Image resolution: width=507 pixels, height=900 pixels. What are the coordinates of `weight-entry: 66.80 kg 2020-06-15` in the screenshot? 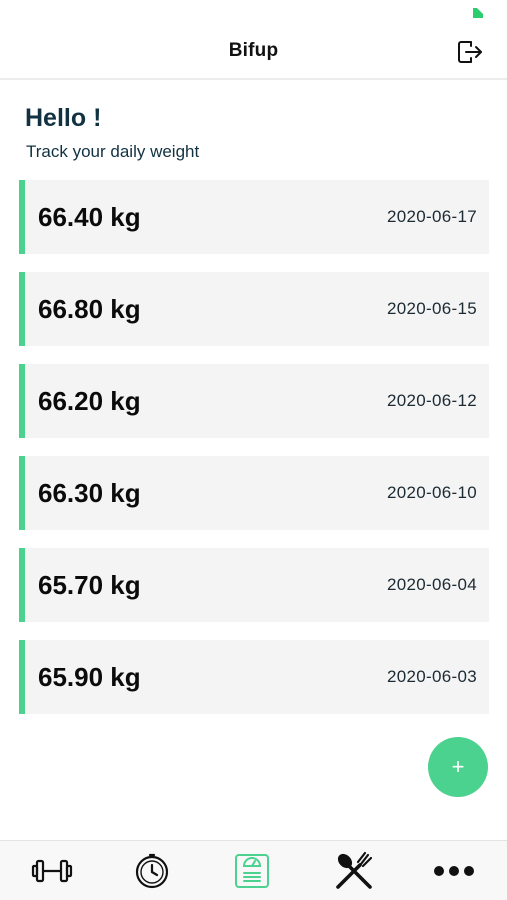 It's located at (254, 309).